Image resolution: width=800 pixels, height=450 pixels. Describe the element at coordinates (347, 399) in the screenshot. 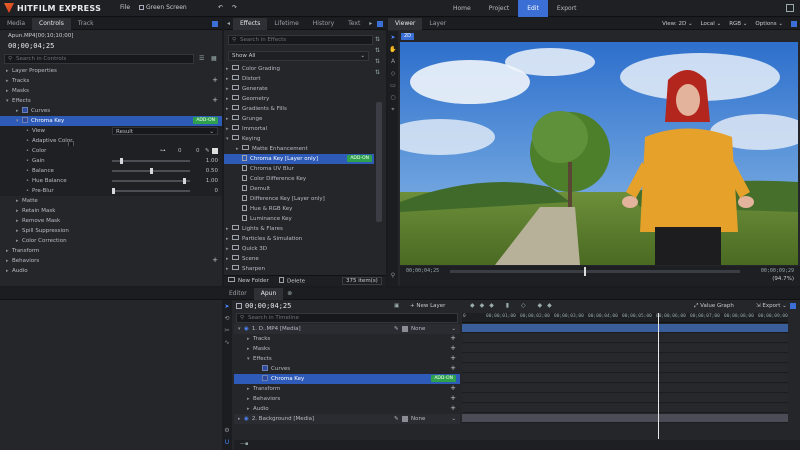

I see `timeline-layer-row: ▸ Behaviors +` at that location.